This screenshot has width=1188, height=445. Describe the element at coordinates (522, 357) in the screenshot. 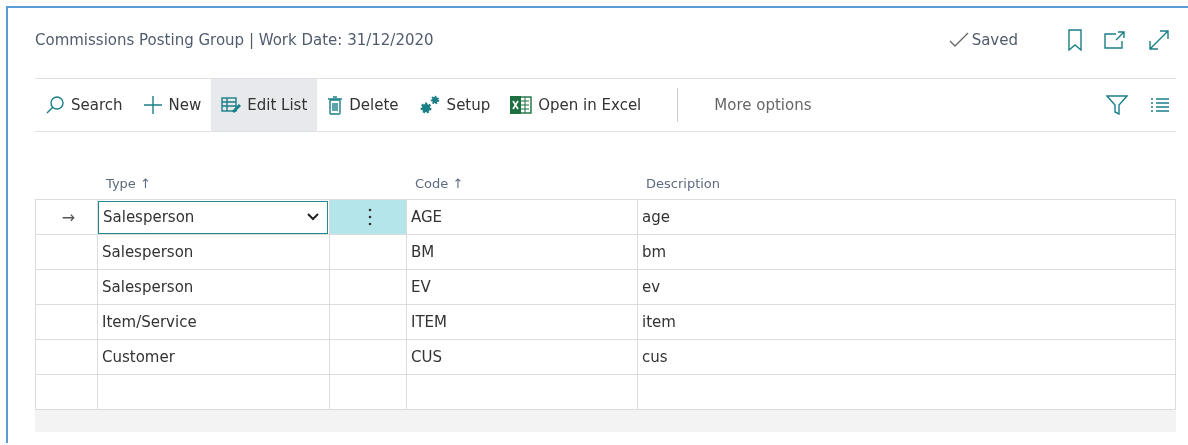

I see `table-cell: CUS` at that location.